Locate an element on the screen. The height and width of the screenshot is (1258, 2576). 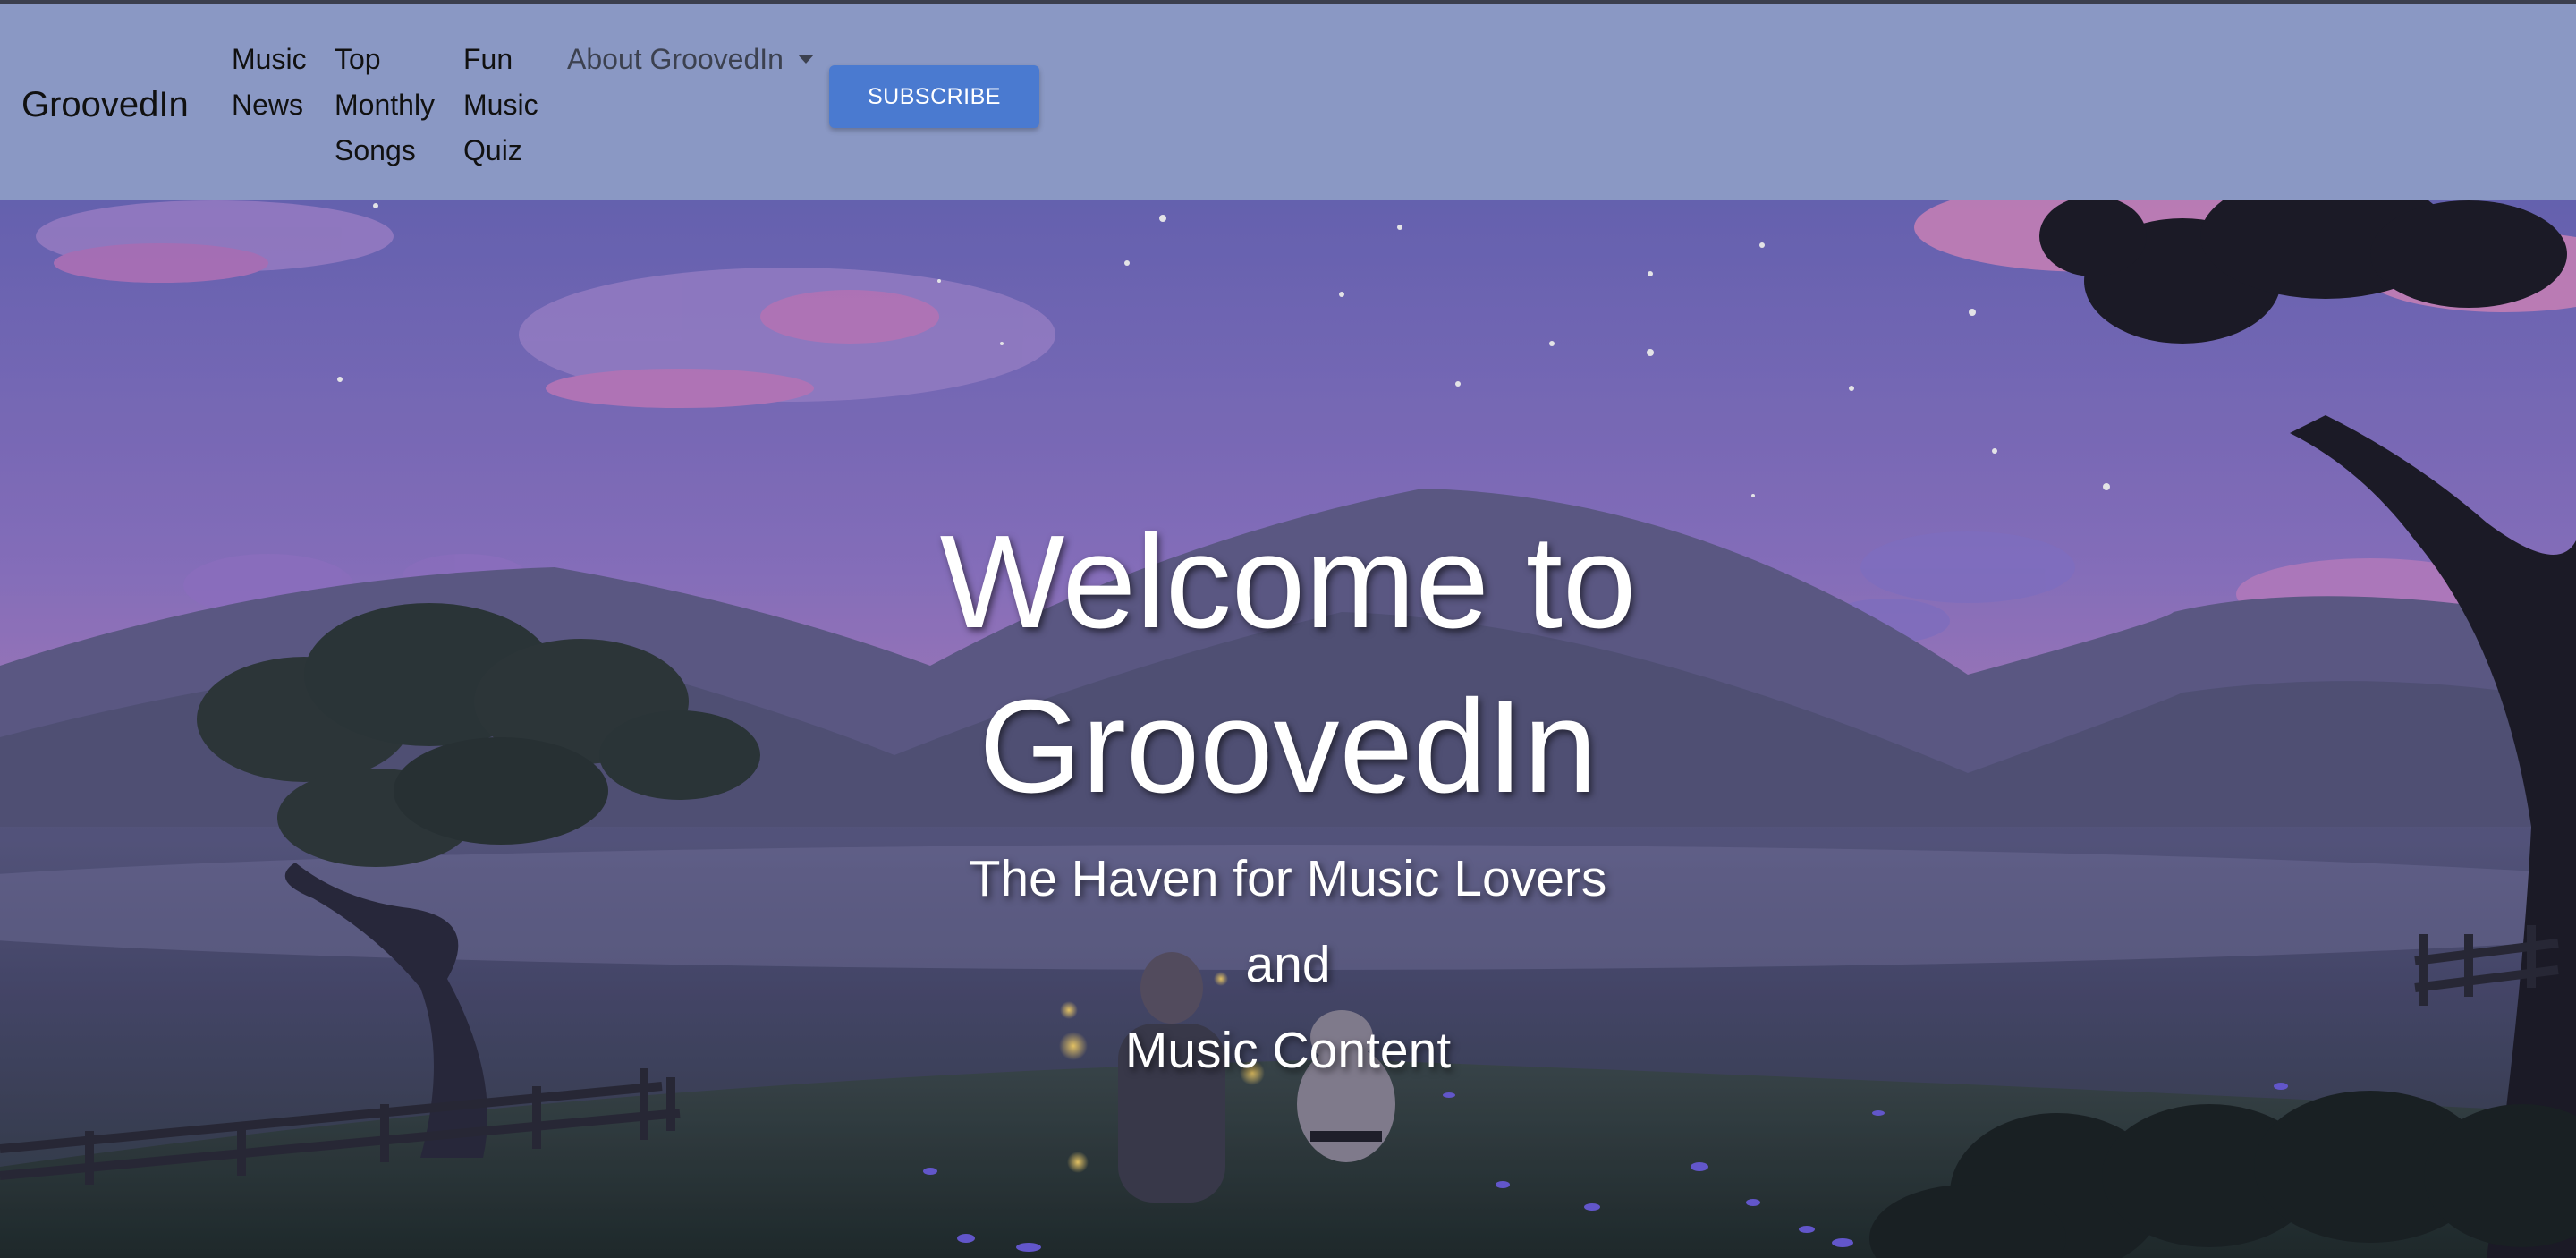
hero-title-line-1: Welcome to is located at coordinates (1288, 582).